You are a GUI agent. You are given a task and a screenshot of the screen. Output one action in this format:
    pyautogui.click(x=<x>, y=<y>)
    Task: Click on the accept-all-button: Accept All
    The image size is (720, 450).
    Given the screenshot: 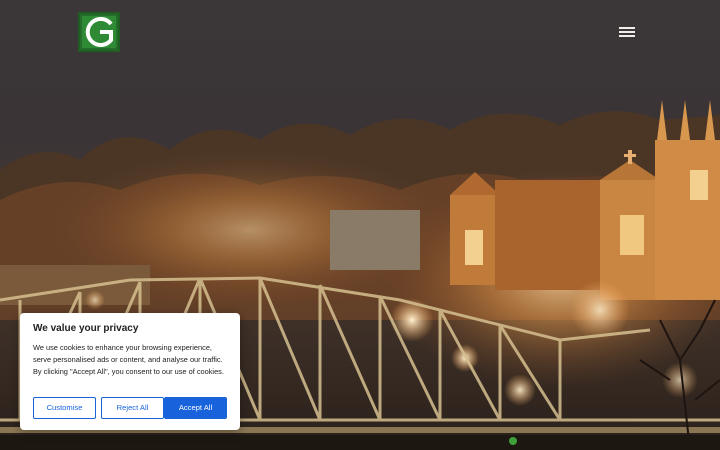 What is the action you would take?
    pyautogui.click(x=195, y=408)
    